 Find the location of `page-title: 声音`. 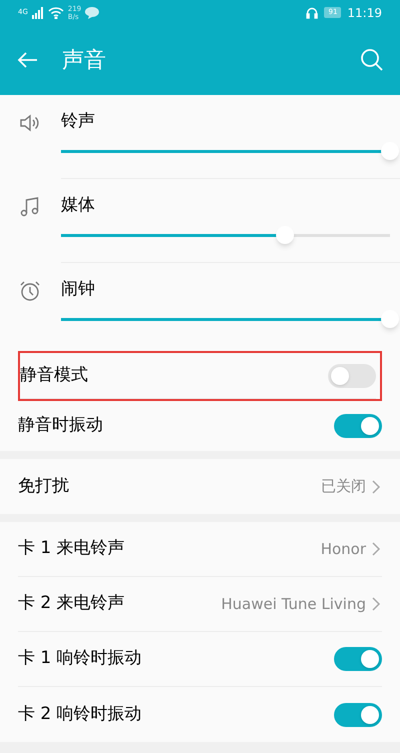

page-title: 声音 is located at coordinates (84, 60).